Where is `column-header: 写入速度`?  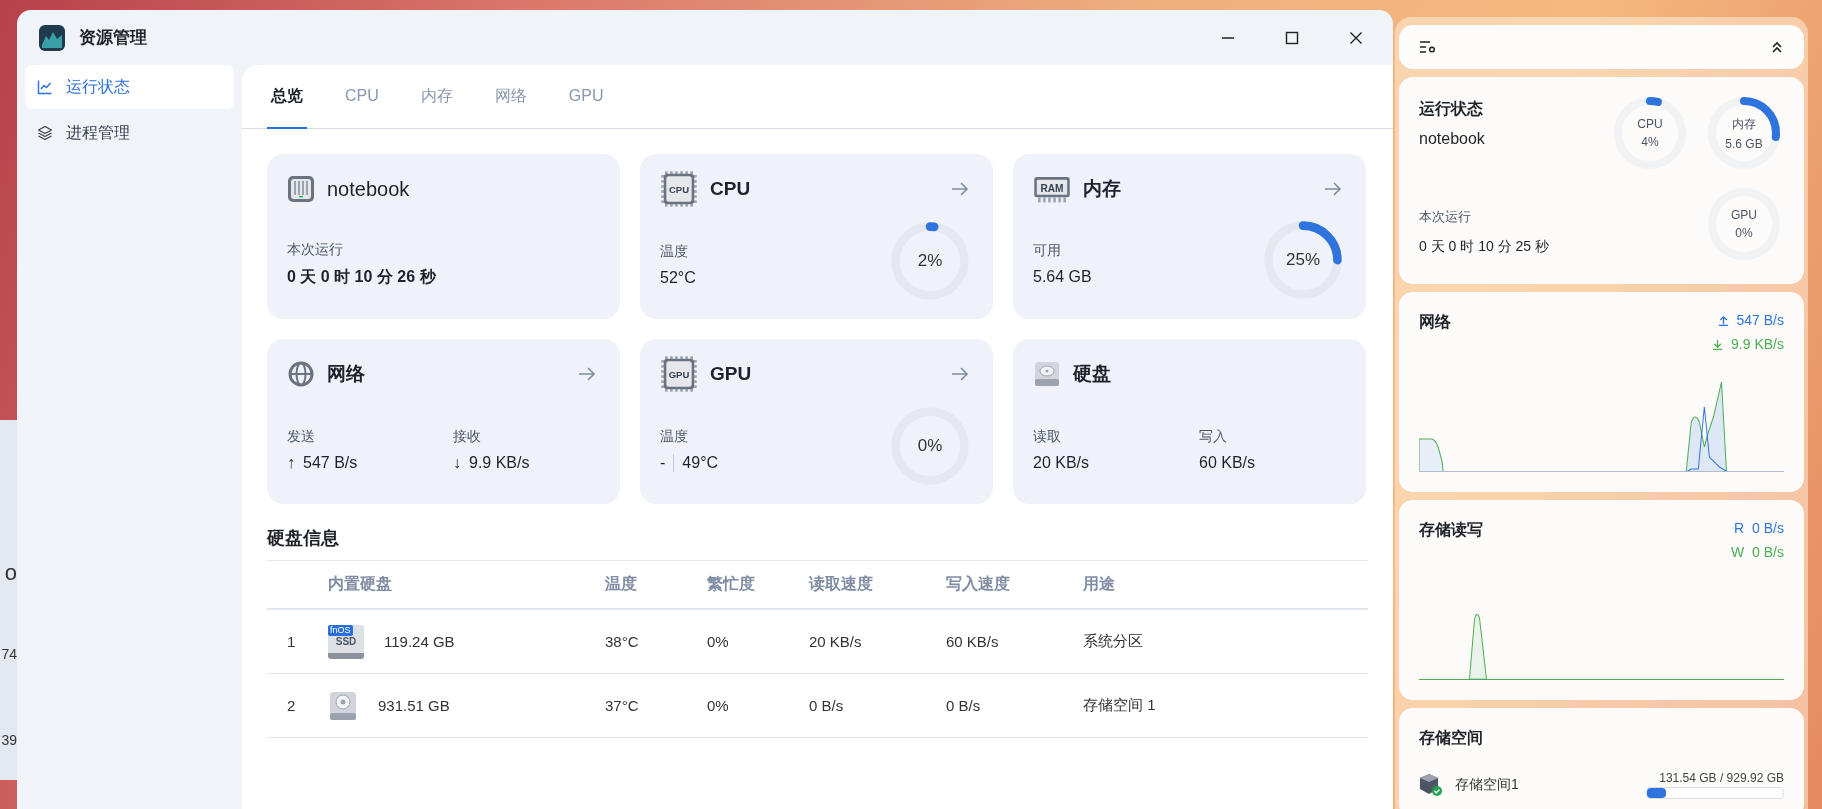 column-header: 写入速度 is located at coordinates (1013, 585).